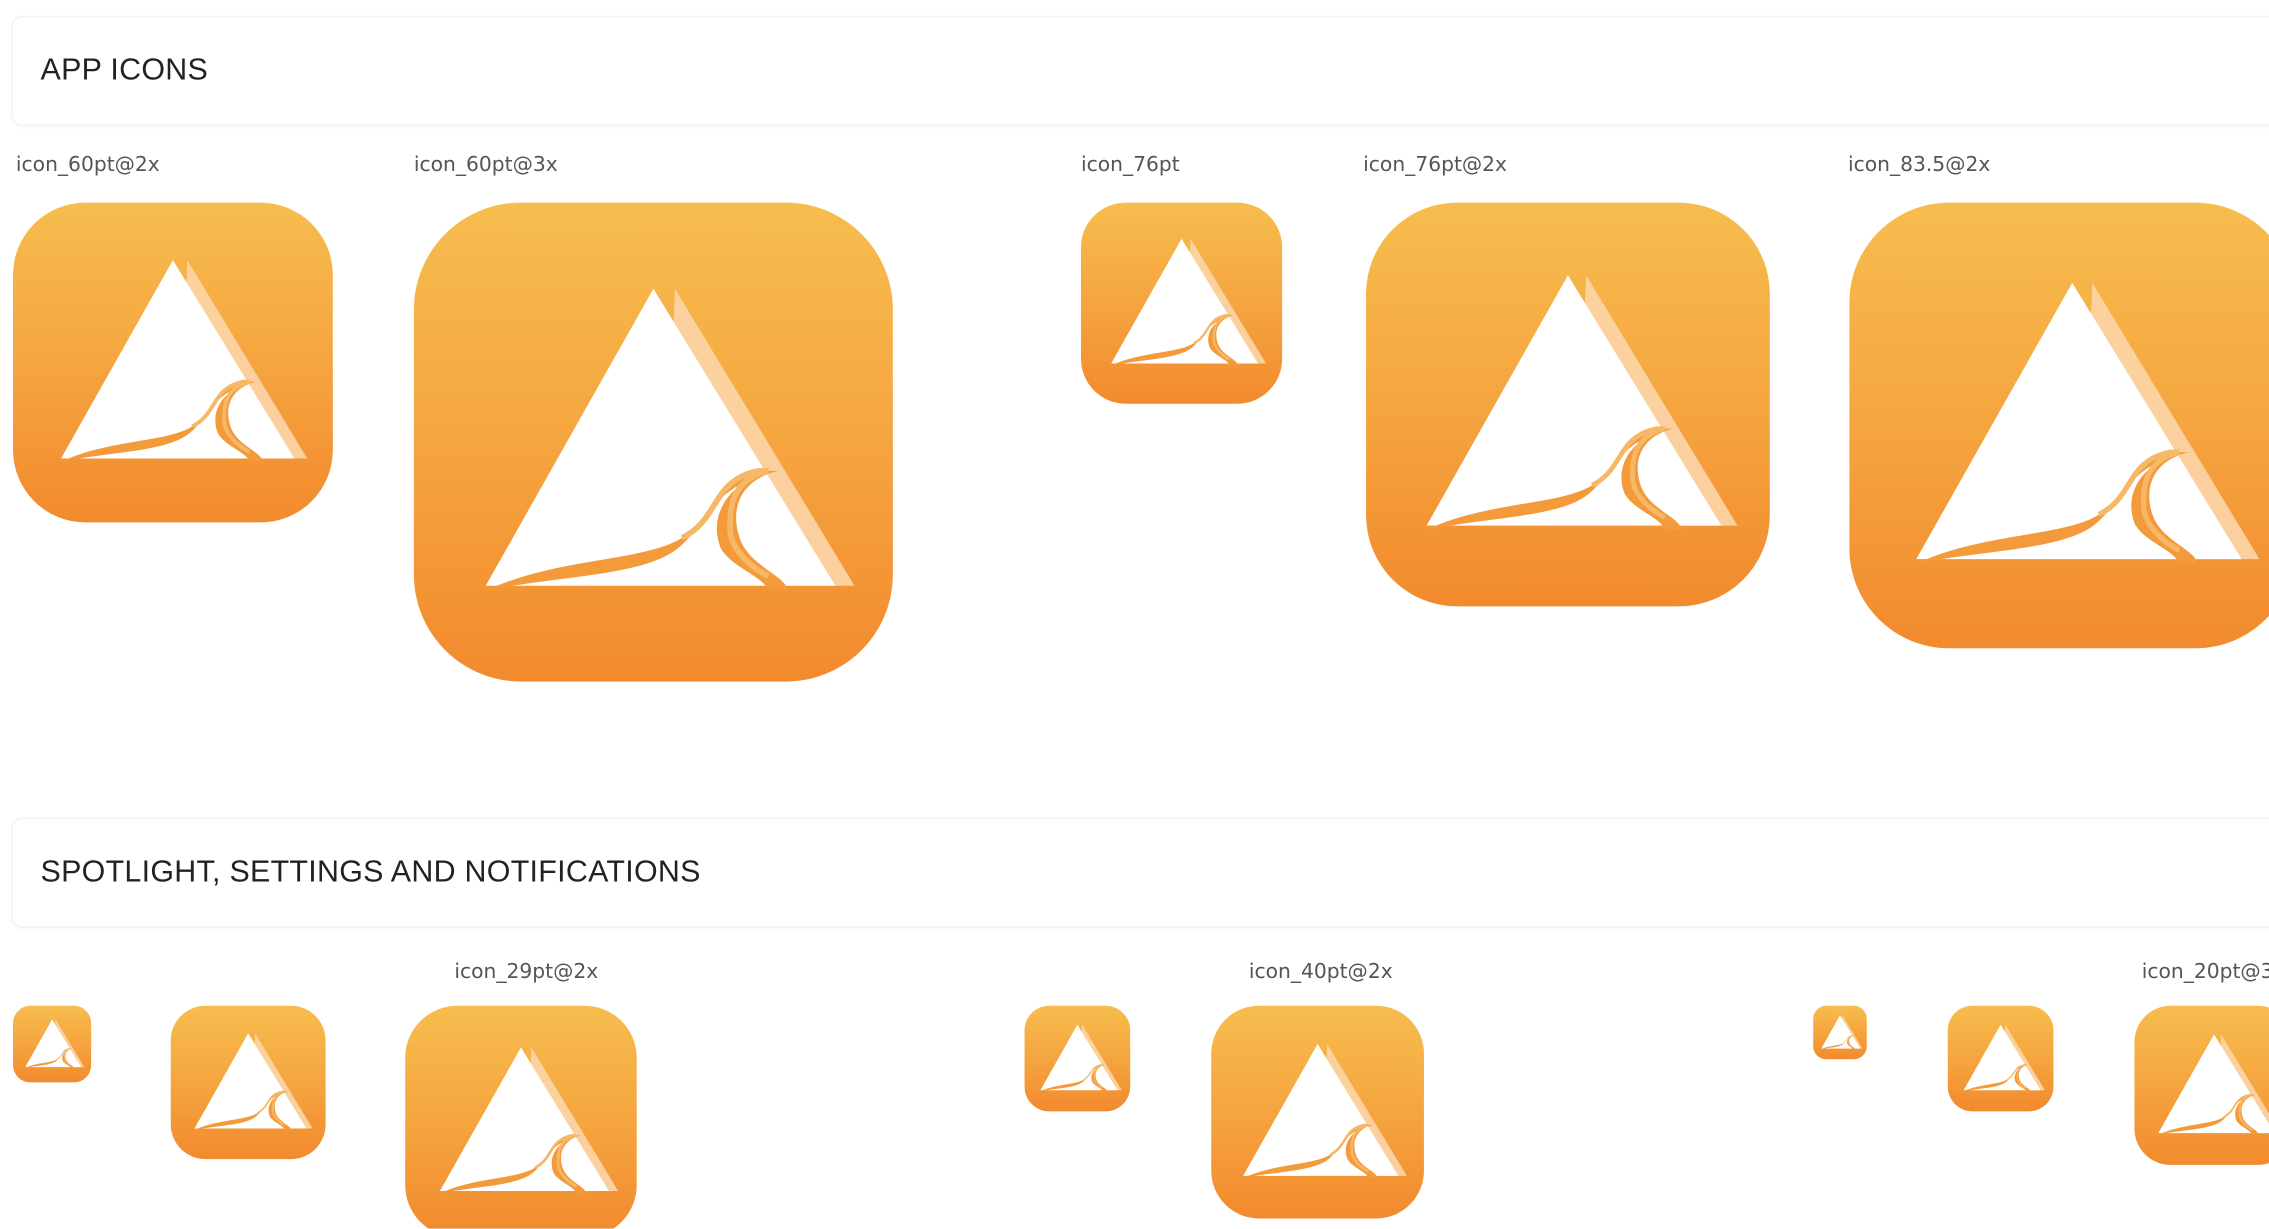 The width and height of the screenshot is (2269, 1229). I want to click on icon-label: icon_76pt@2x, so click(1435, 165).